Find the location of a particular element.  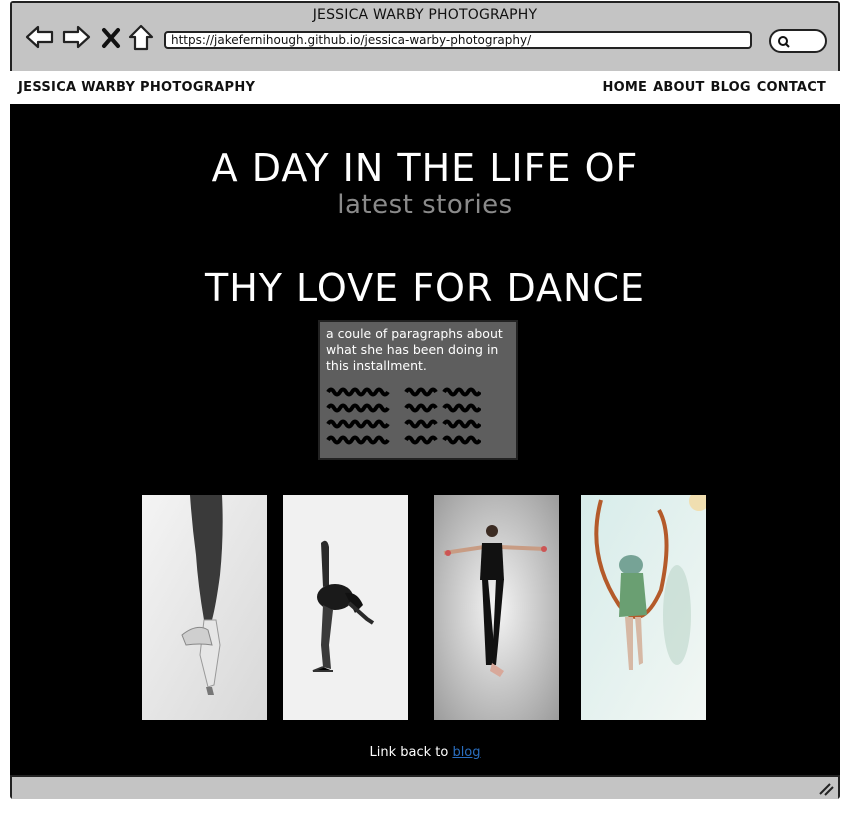

story-title: THY LOVE FOR DANCE is located at coordinates (425, 288).